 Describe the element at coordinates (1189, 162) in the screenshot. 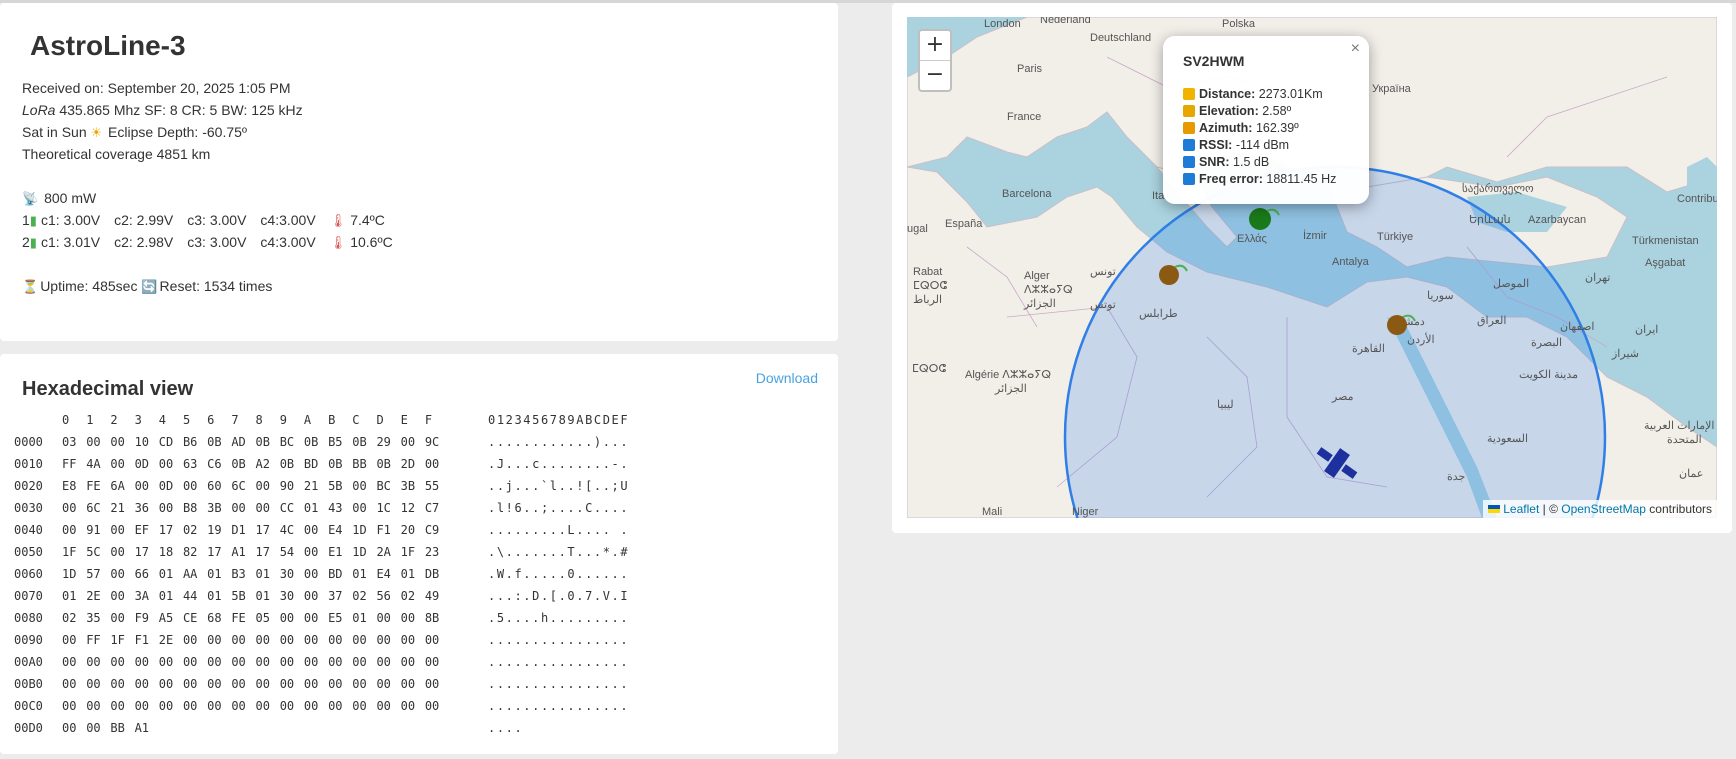

I see `signal-icon` at that location.